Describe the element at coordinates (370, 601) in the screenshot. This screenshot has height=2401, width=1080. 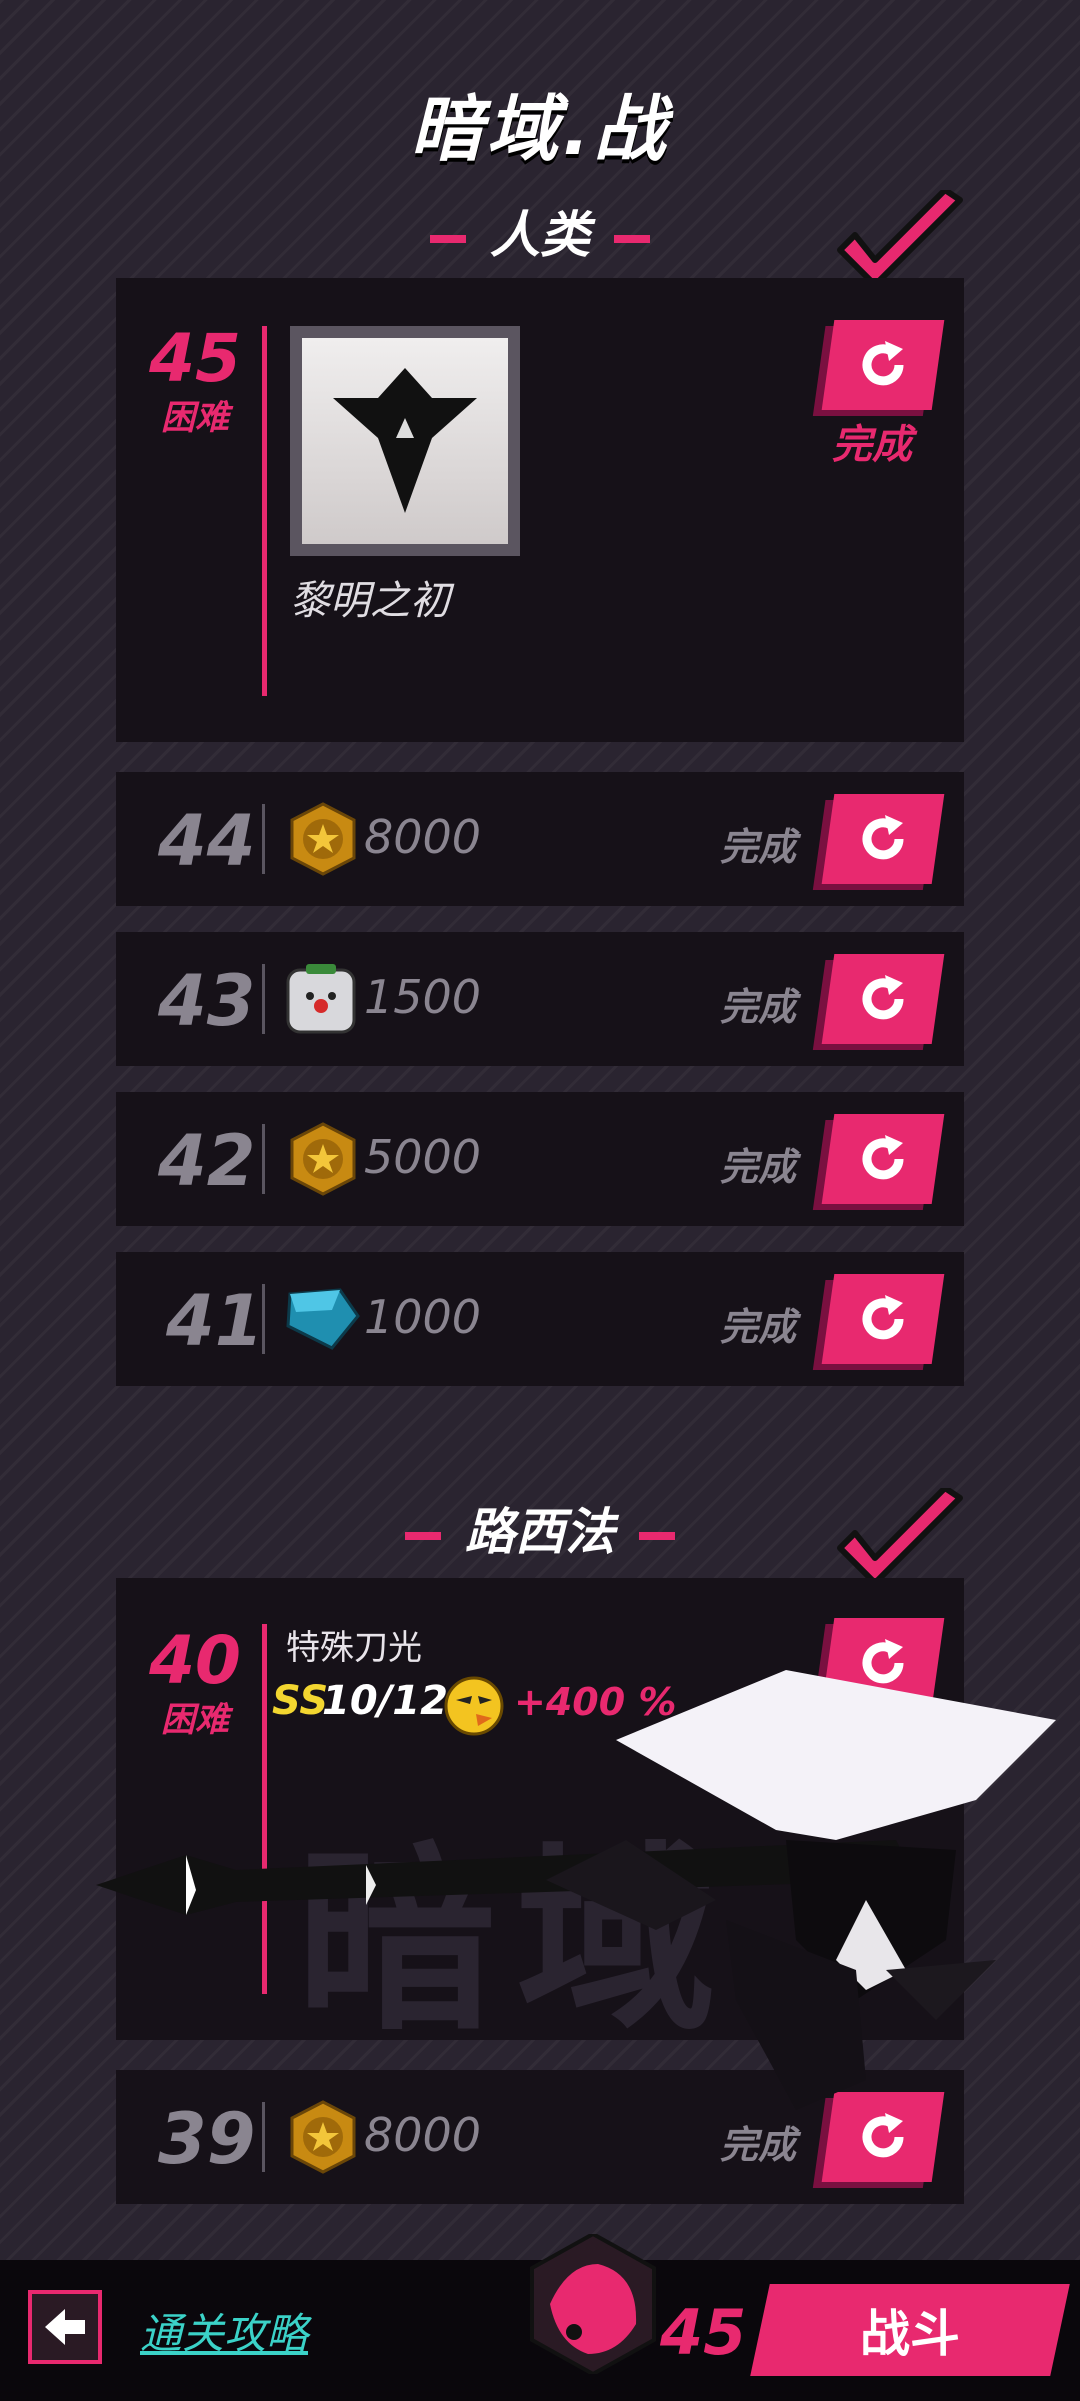
I see `item-name: 黎明之初` at that location.